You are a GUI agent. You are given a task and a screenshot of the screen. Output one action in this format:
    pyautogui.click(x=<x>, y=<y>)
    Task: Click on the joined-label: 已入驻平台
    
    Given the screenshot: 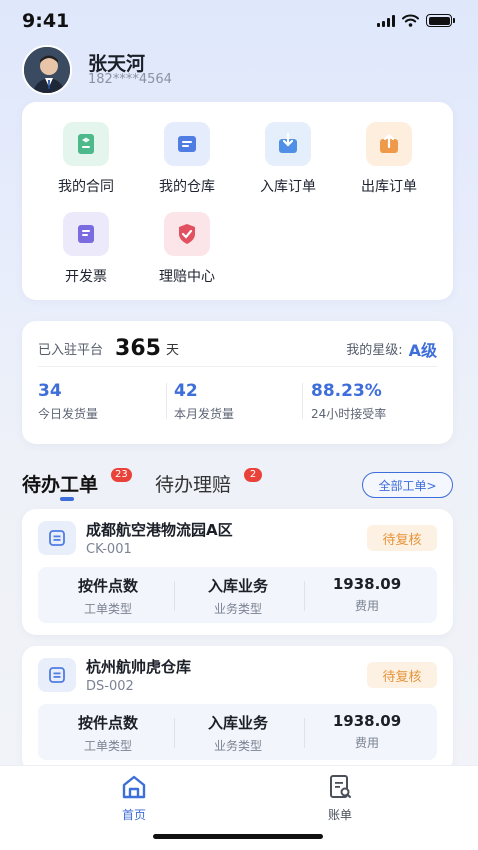 What is the action you would take?
    pyautogui.click(x=71, y=350)
    